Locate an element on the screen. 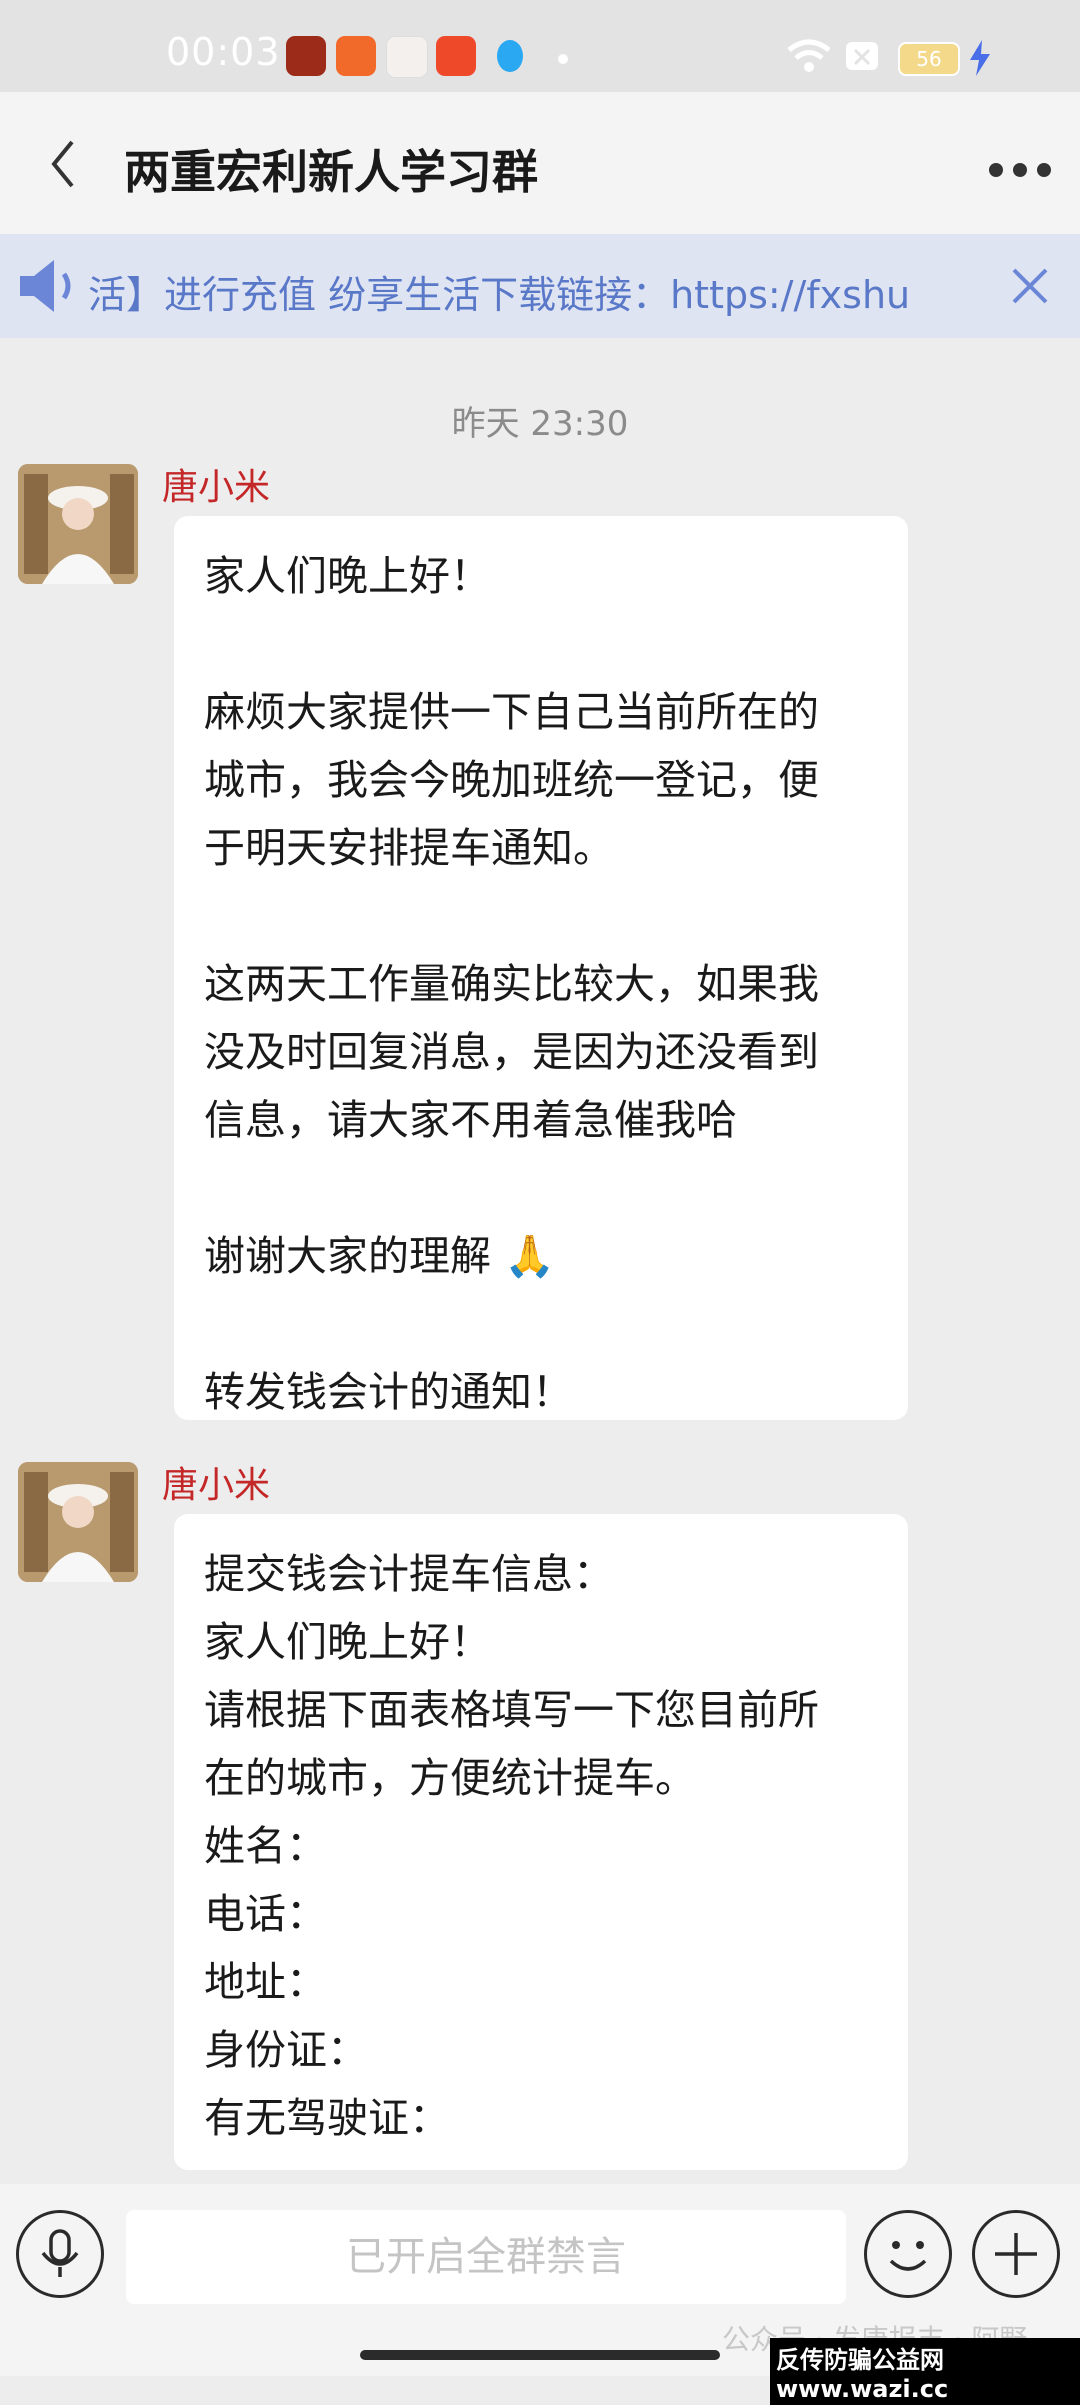 The image size is (1080, 2405). message-line: 身份证： is located at coordinates (286, 2050).